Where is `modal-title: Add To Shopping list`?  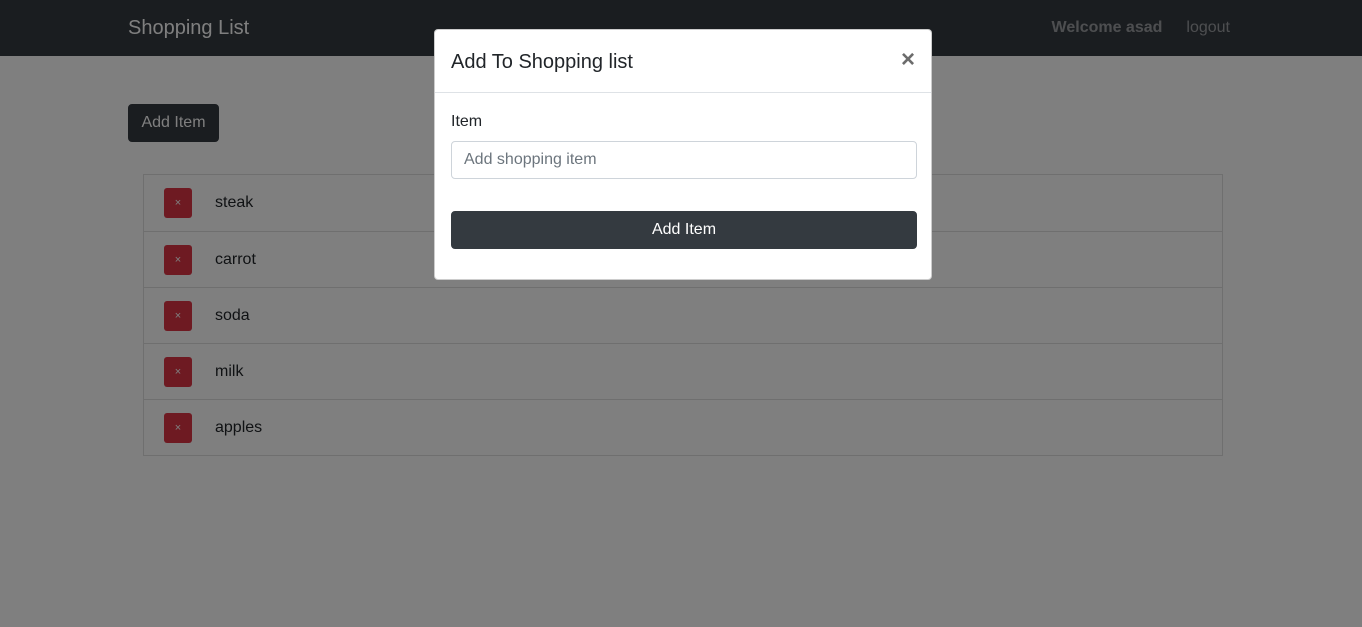
modal-title: Add To Shopping list is located at coordinates (542, 62).